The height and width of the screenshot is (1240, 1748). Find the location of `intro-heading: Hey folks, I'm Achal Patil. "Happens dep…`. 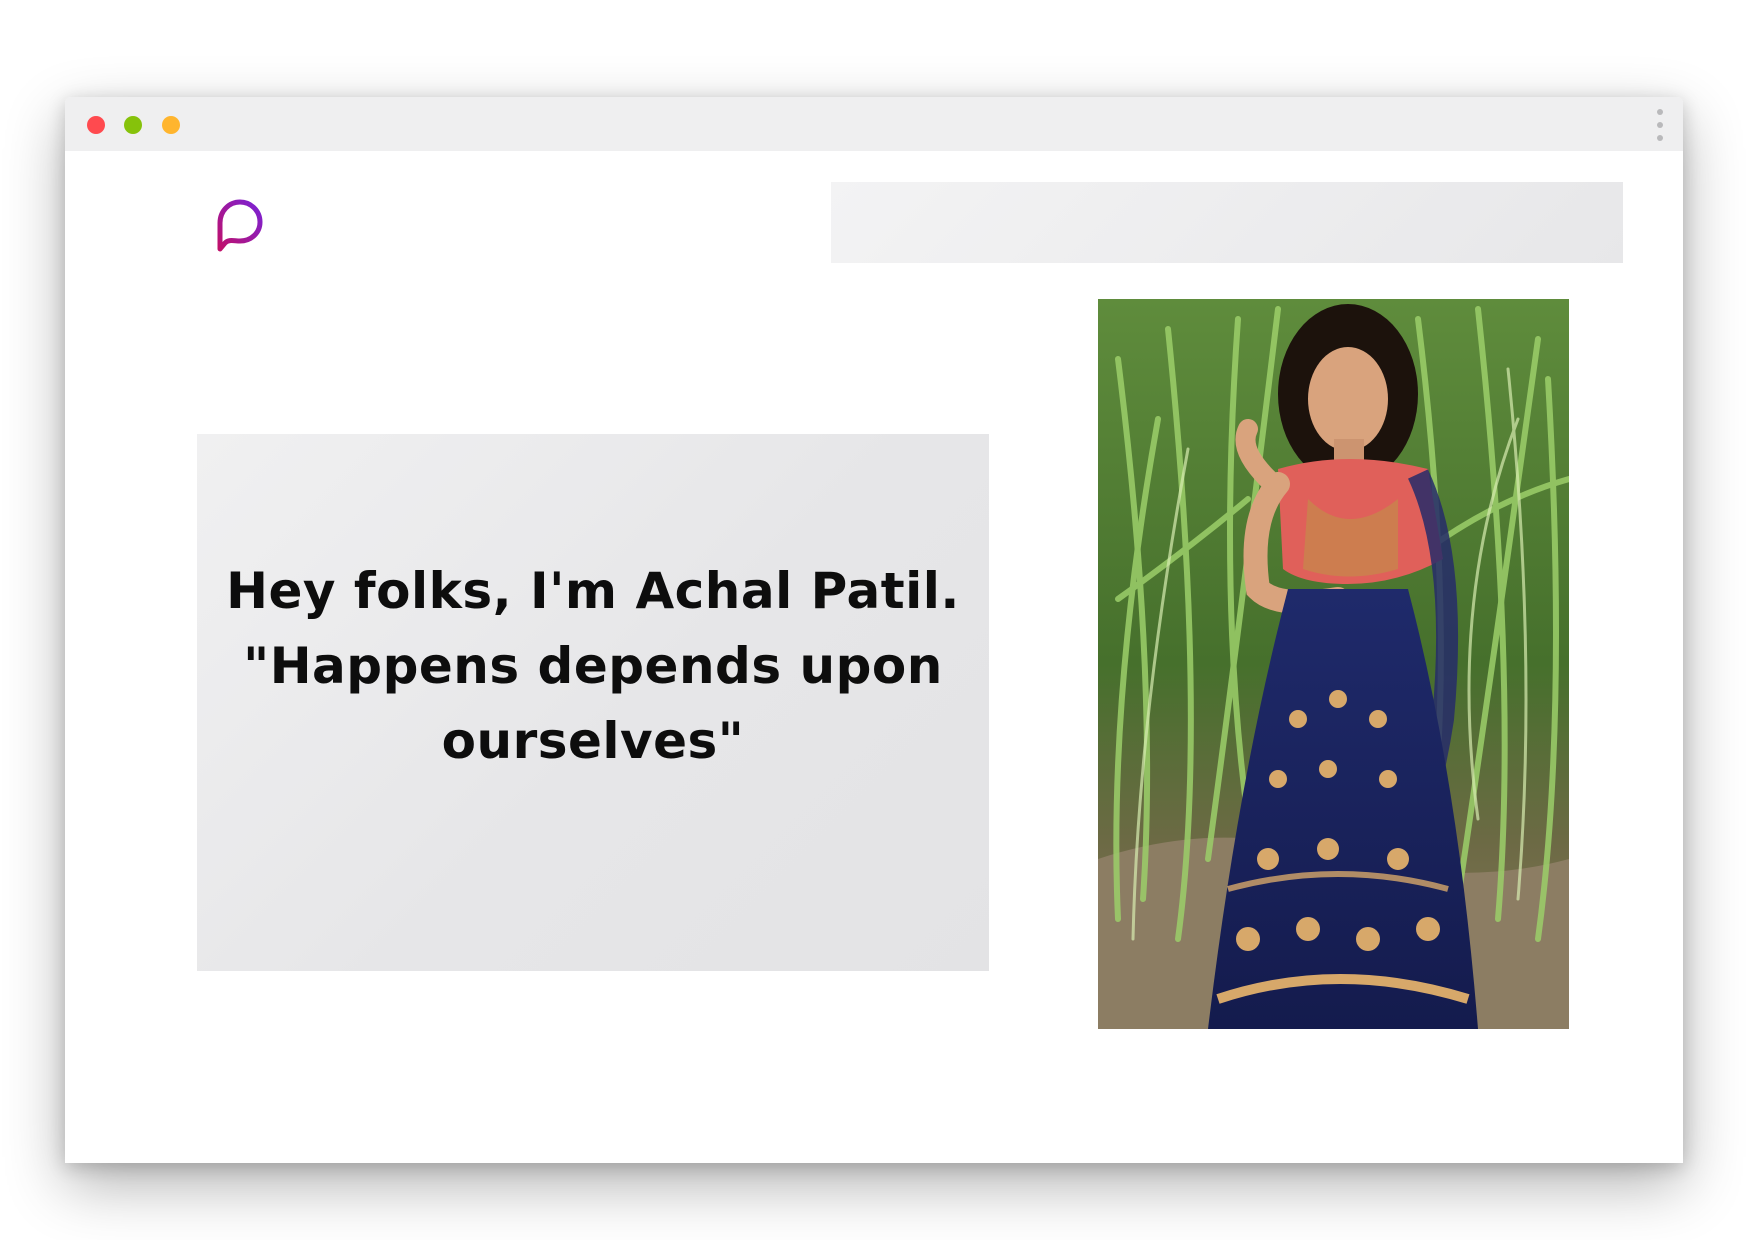

intro-heading: Hey folks, I'm Achal Patil. "Happens dep… is located at coordinates (593, 666).